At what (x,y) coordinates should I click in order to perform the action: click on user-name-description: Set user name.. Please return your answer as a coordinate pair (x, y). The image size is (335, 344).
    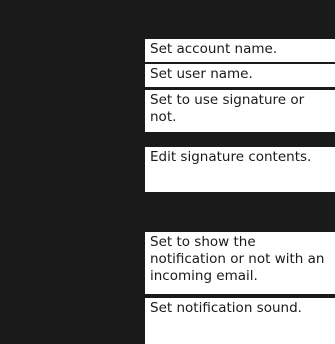
    Looking at the image, I should click on (240, 75).